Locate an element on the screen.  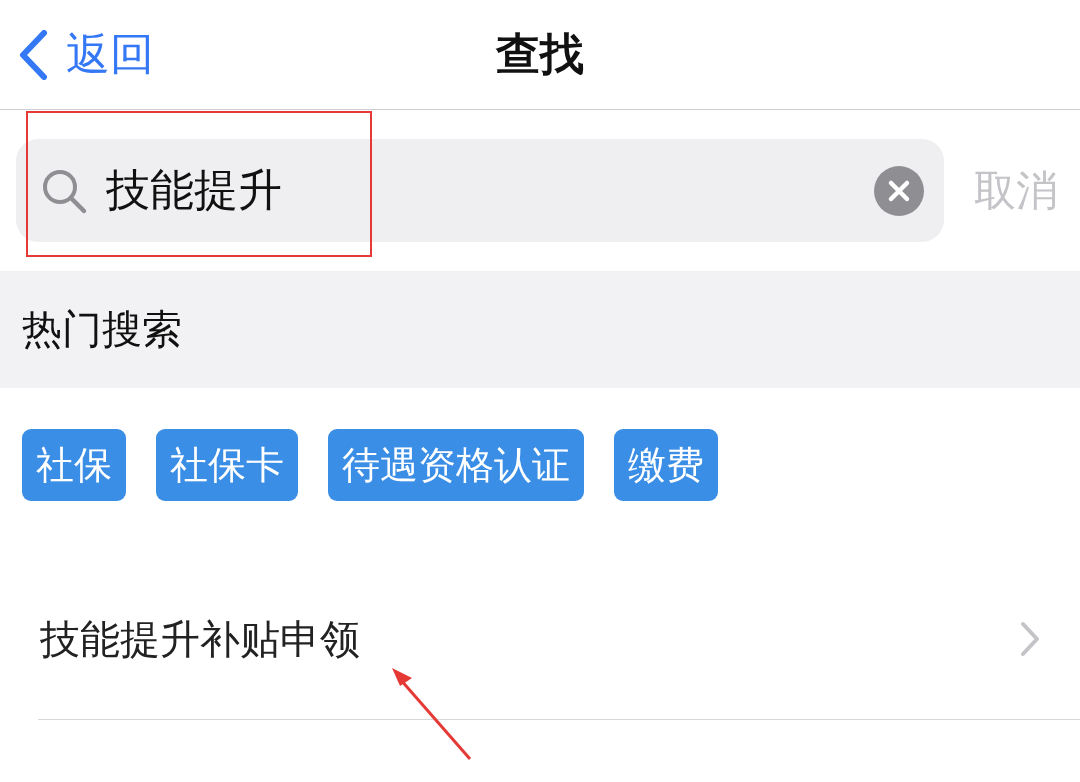
search-tag: 待遇资格认证 is located at coordinates (456, 465).